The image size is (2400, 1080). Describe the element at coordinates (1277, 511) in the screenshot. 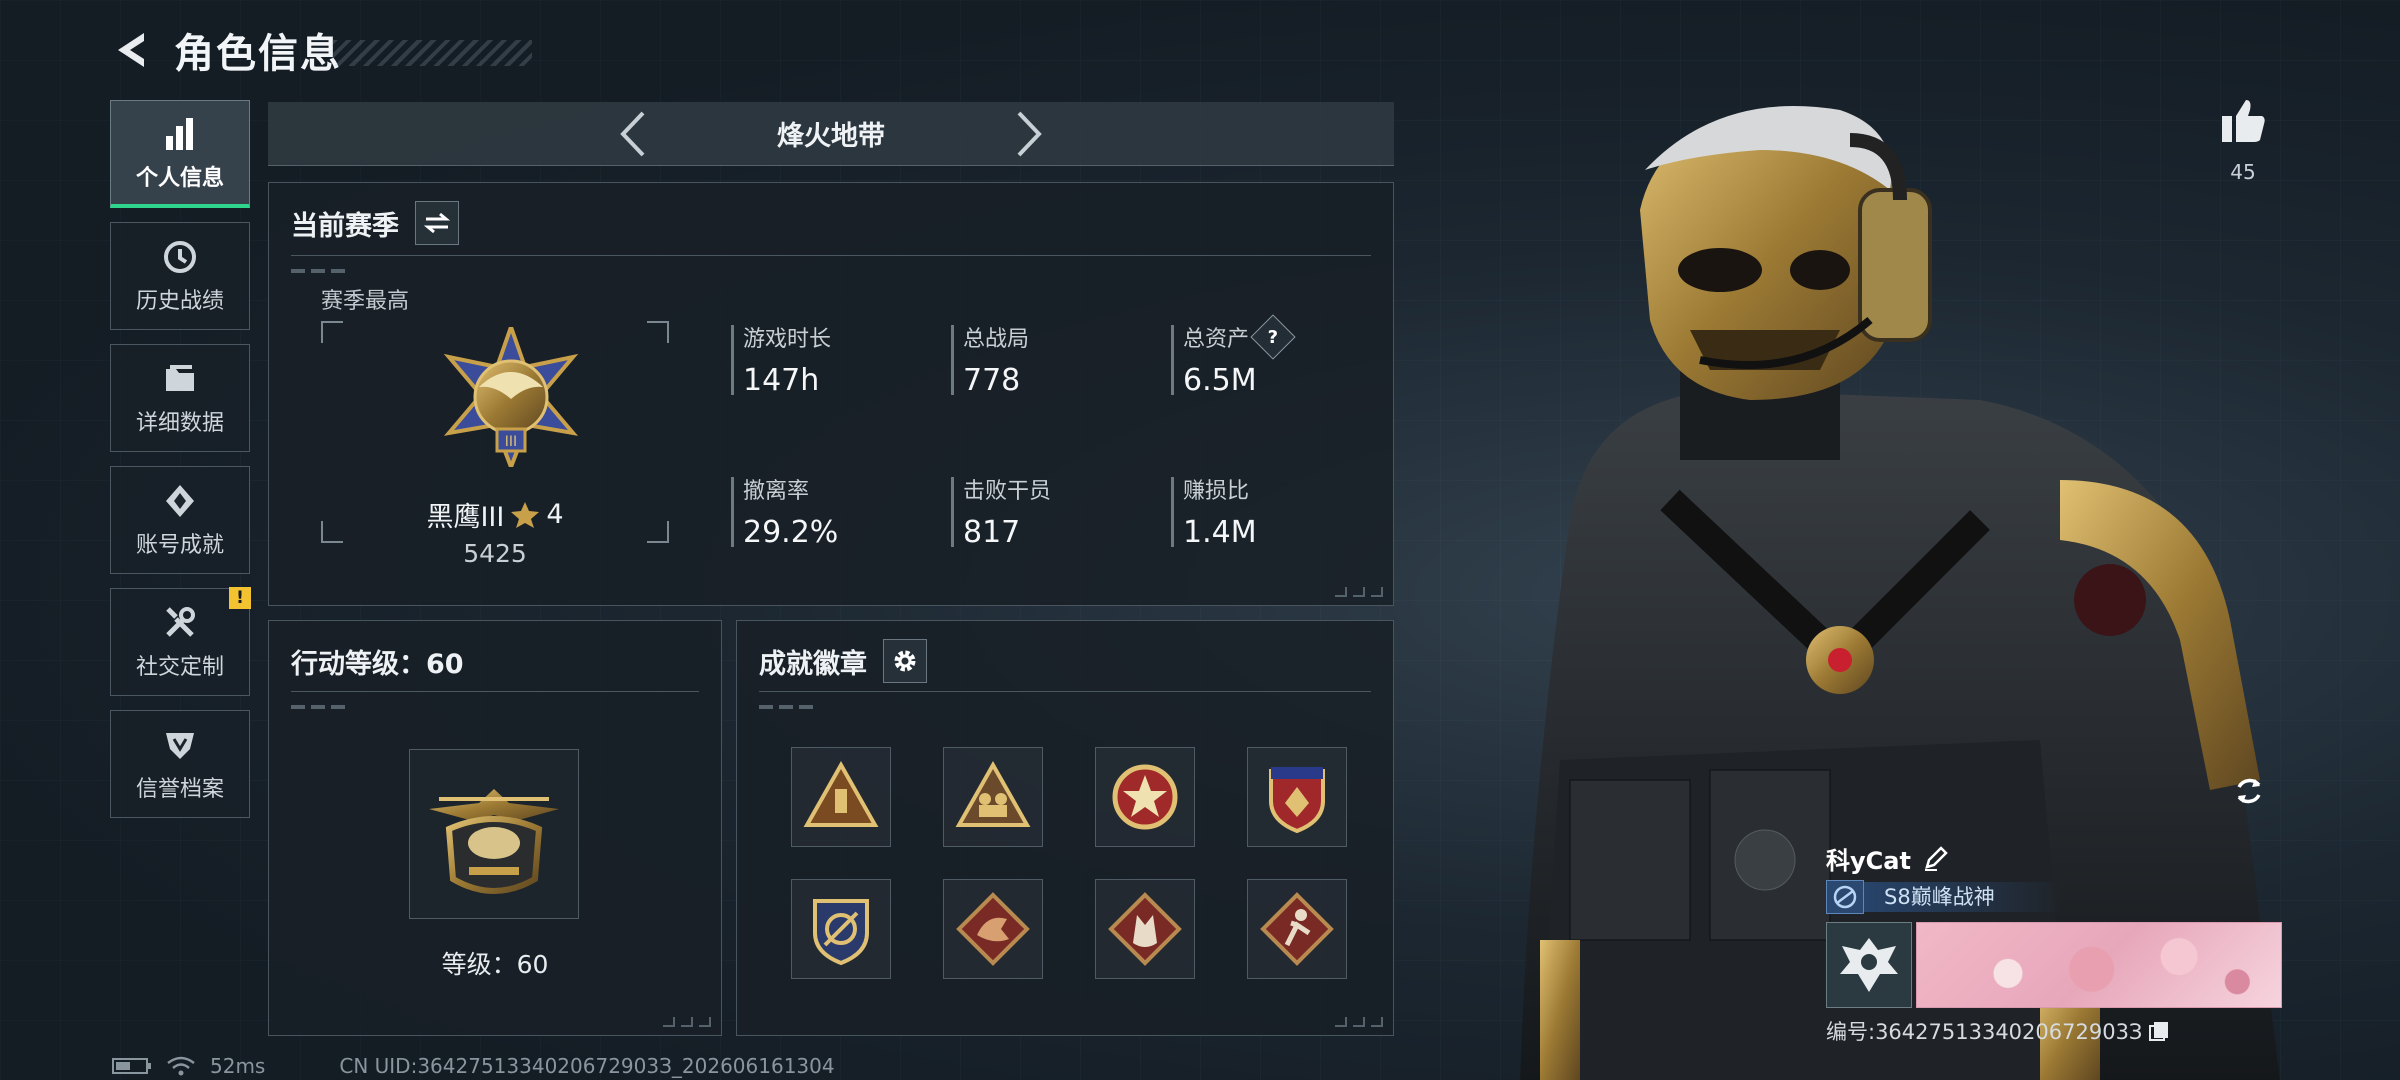

I see `stat-profit-loss: 赚损比 1.4M` at that location.